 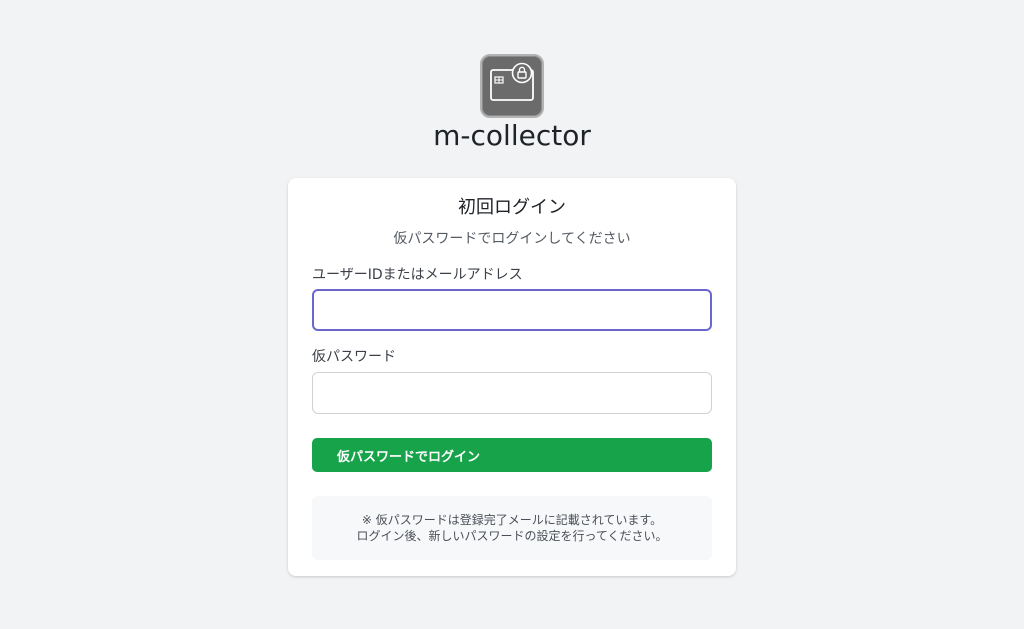 I want to click on page-subtitle: 仮パスワードでログインしてください, so click(x=512, y=239).